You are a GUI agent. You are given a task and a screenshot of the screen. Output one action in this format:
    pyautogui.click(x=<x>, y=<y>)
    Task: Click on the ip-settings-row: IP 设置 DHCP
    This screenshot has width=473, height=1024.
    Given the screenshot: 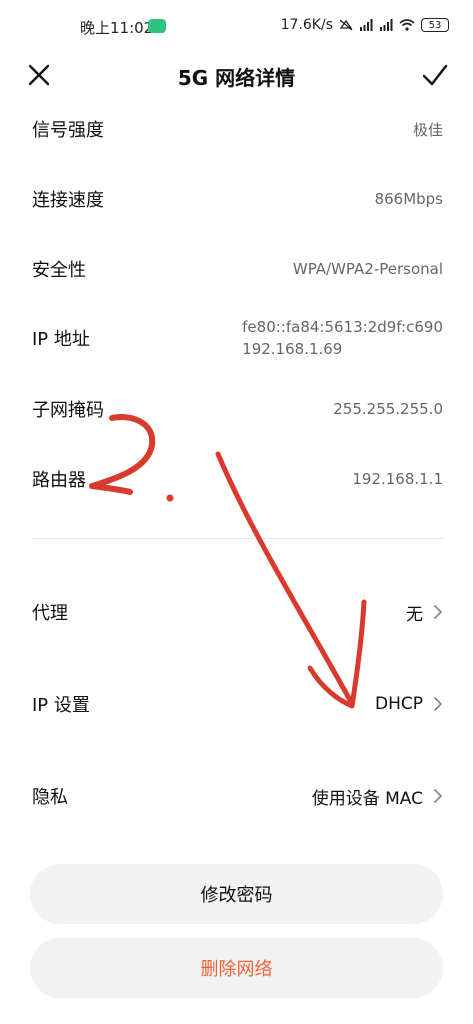 What is the action you would take?
    pyautogui.click(x=237, y=704)
    